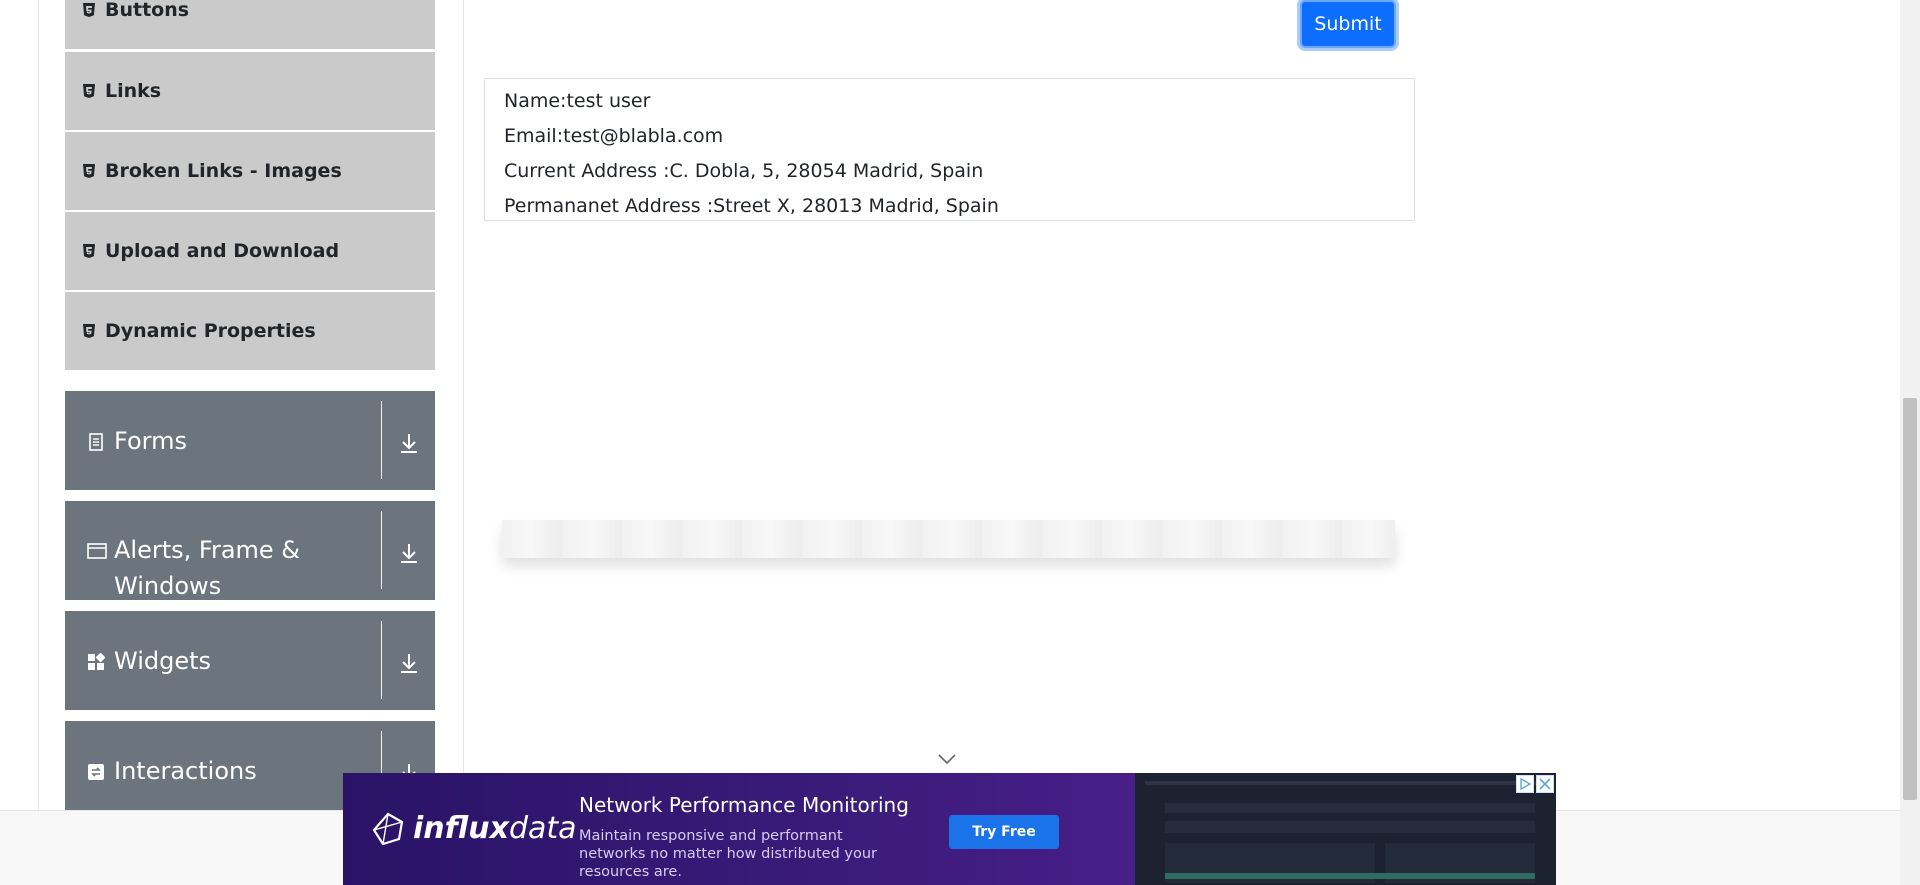 The width and height of the screenshot is (1920, 885). What do you see at coordinates (388, 828) in the screenshot?
I see `influxdata-logo-icon` at bounding box center [388, 828].